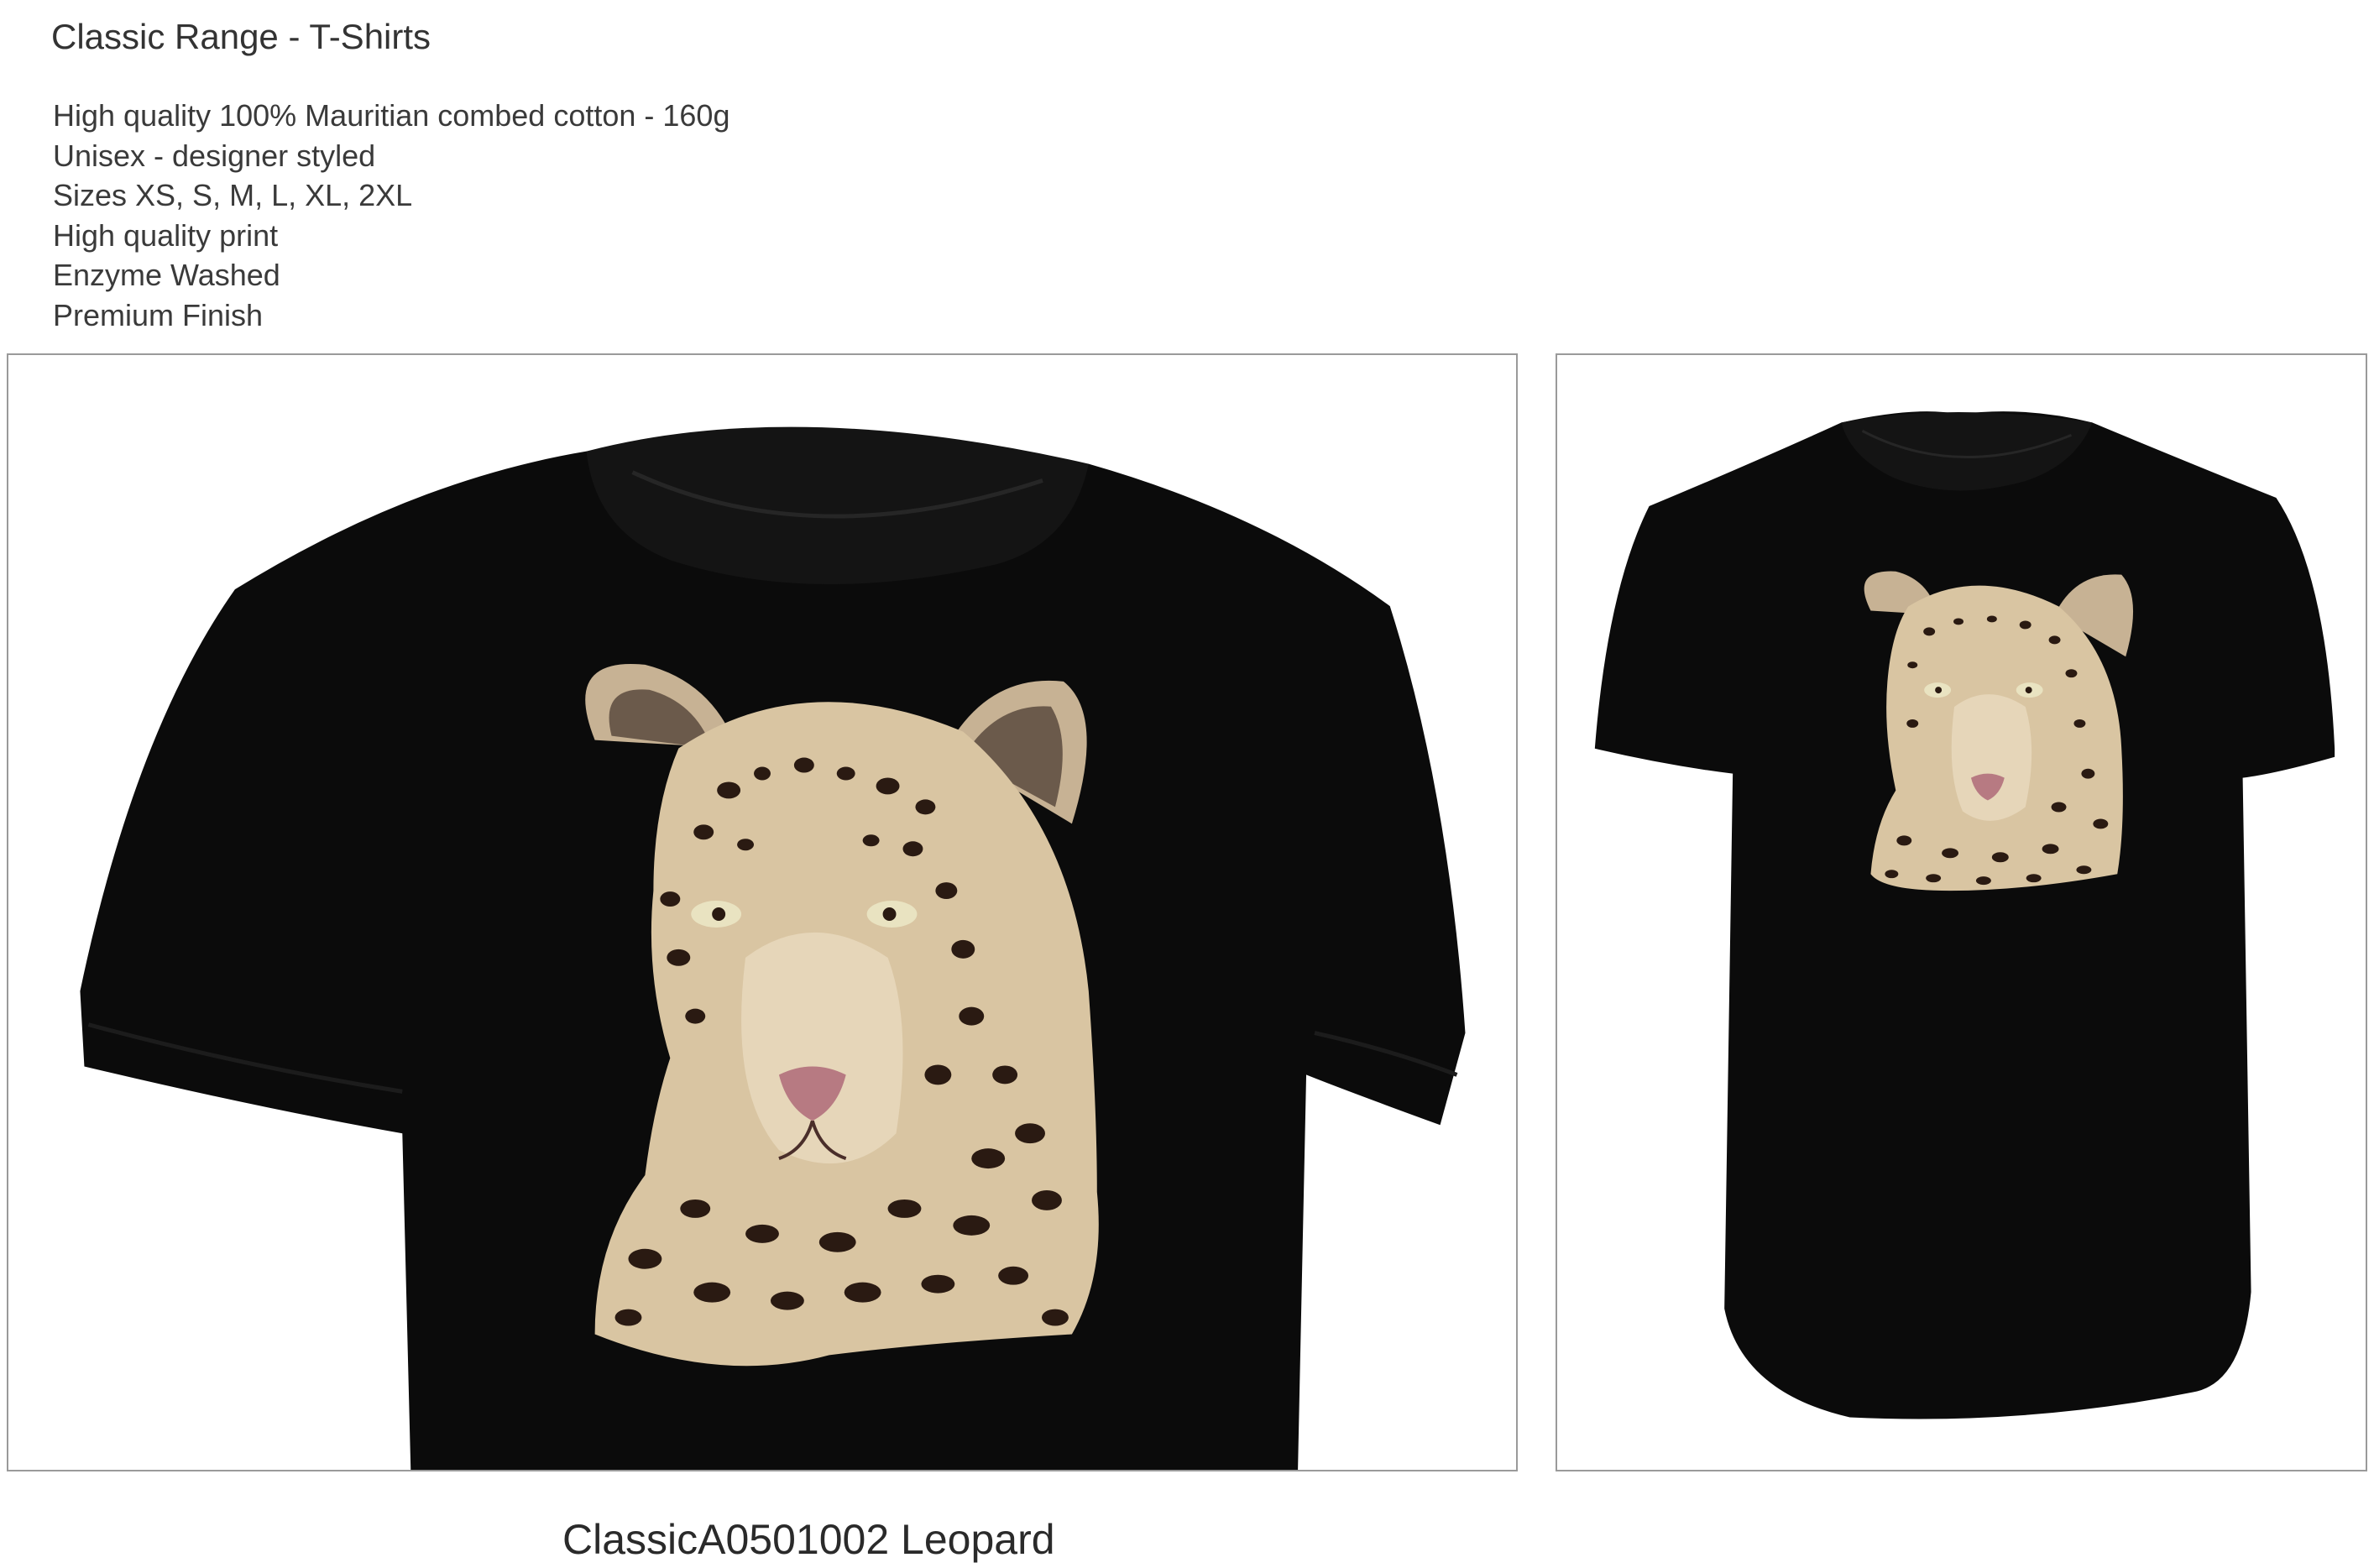 Image resolution: width=2374 pixels, height=1568 pixels. What do you see at coordinates (808, 1539) in the screenshot?
I see `product-caption: ClassicA0501002 Leopard` at bounding box center [808, 1539].